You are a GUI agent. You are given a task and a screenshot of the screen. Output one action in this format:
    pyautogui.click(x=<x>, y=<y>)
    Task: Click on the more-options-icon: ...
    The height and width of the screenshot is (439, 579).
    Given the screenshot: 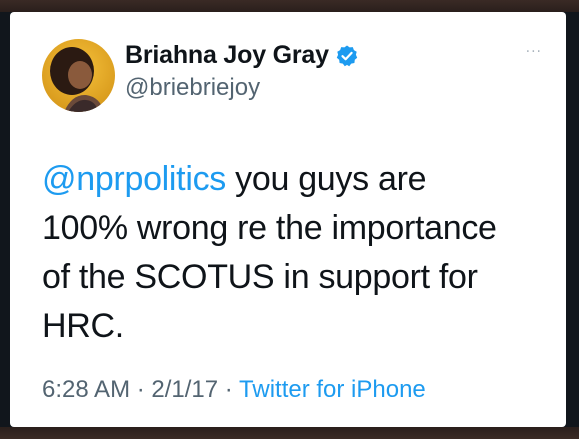 What is the action you would take?
    pyautogui.click(x=534, y=48)
    